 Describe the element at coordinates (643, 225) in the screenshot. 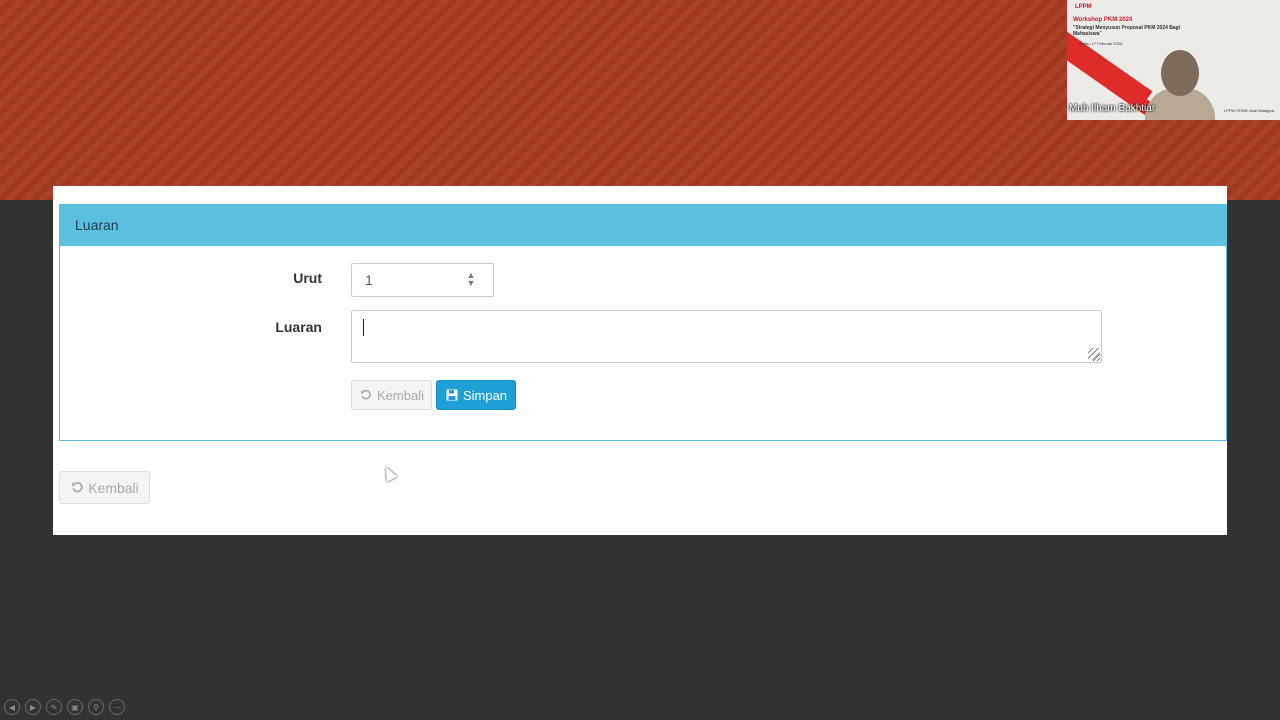

I see `panel-heading: Luaran` at that location.